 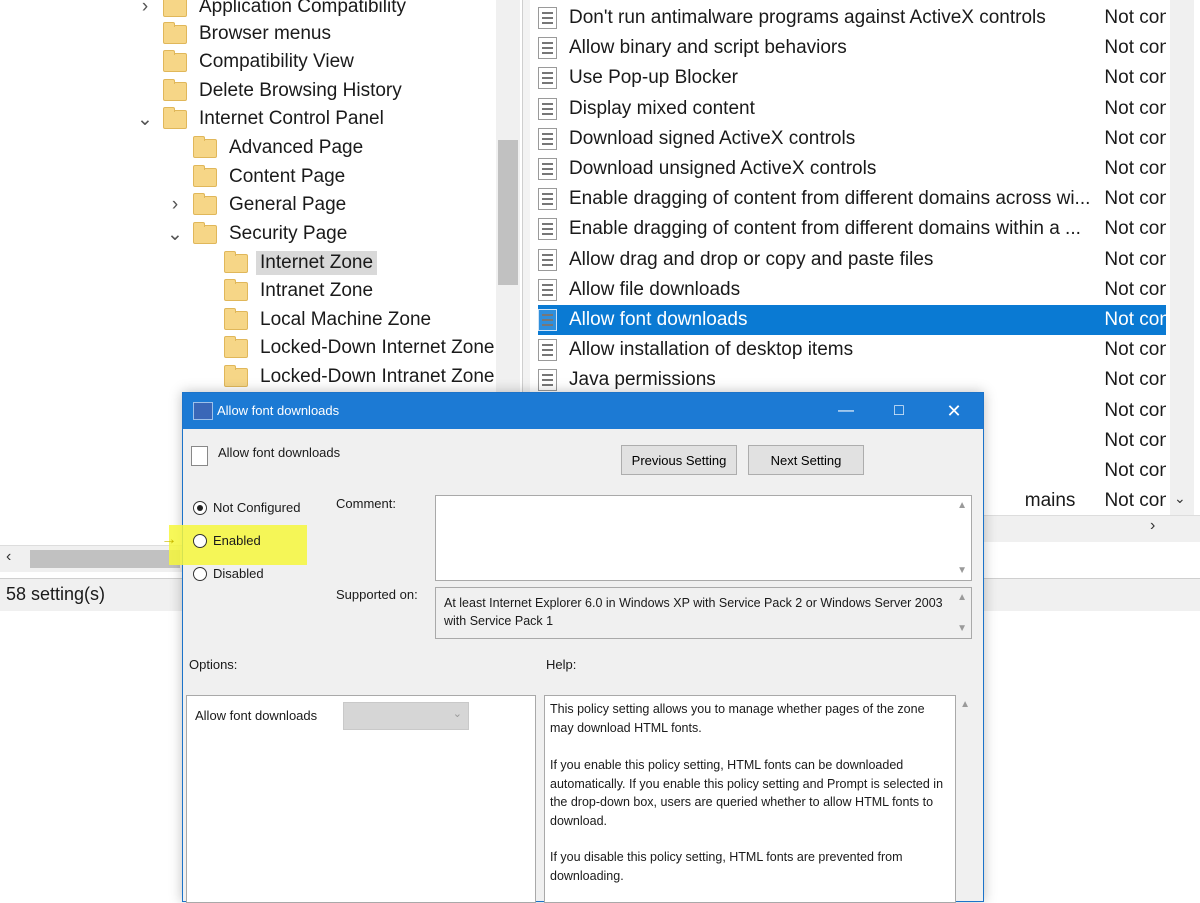 What do you see at coordinates (256, 177) in the screenshot?
I see `tree-item: Content Page` at bounding box center [256, 177].